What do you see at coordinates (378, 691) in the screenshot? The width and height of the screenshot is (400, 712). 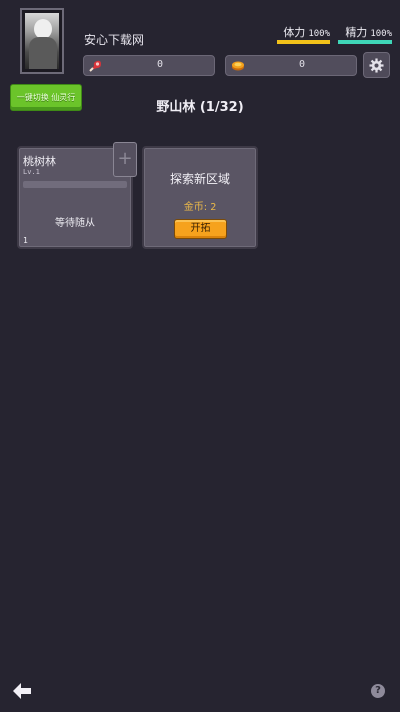 I see `help-button: ?` at bounding box center [378, 691].